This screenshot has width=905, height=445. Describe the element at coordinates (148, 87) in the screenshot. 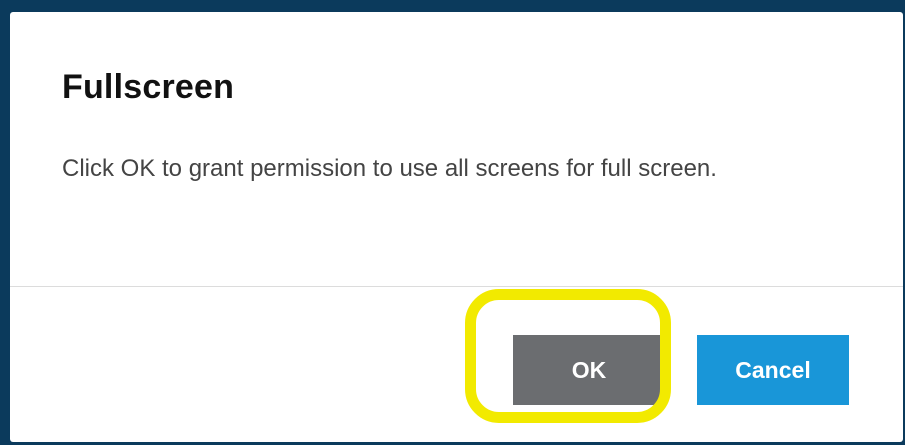

I see `dialog-title: Fullscreen` at that location.